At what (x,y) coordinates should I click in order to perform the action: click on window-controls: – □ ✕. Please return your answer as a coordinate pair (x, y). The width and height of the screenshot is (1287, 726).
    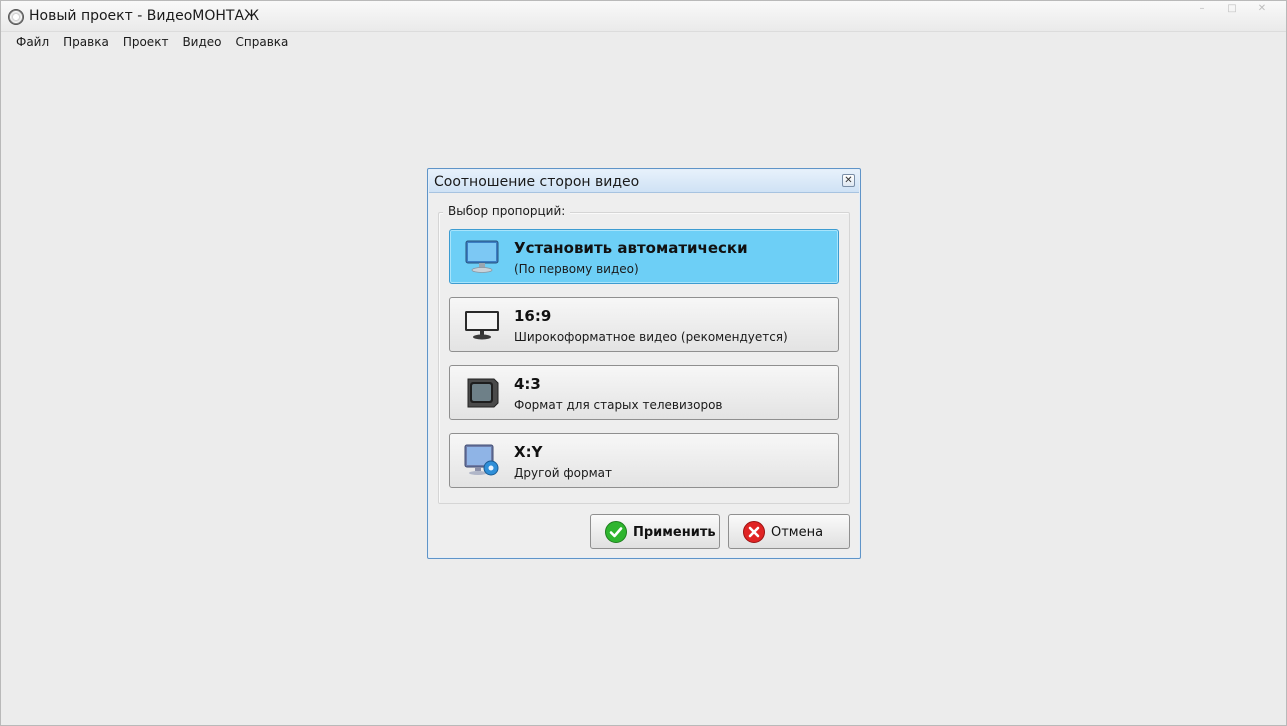
    Looking at the image, I should click on (1232, 9).